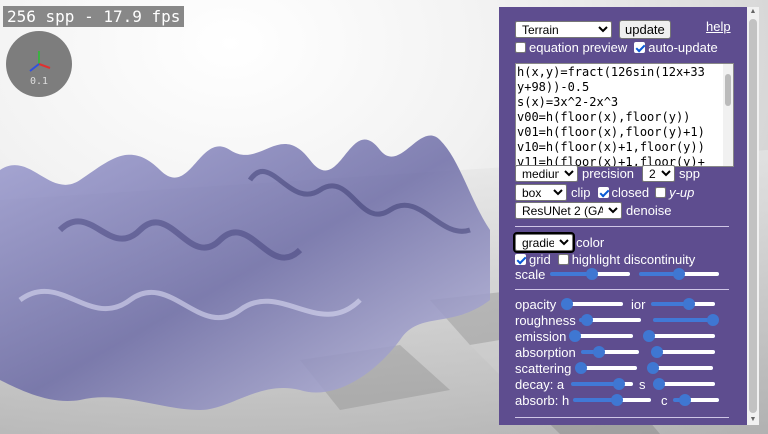  Describe the element at coordinates (536, 304) in the screenshot. I see `opacity-label: opacity` at that location.